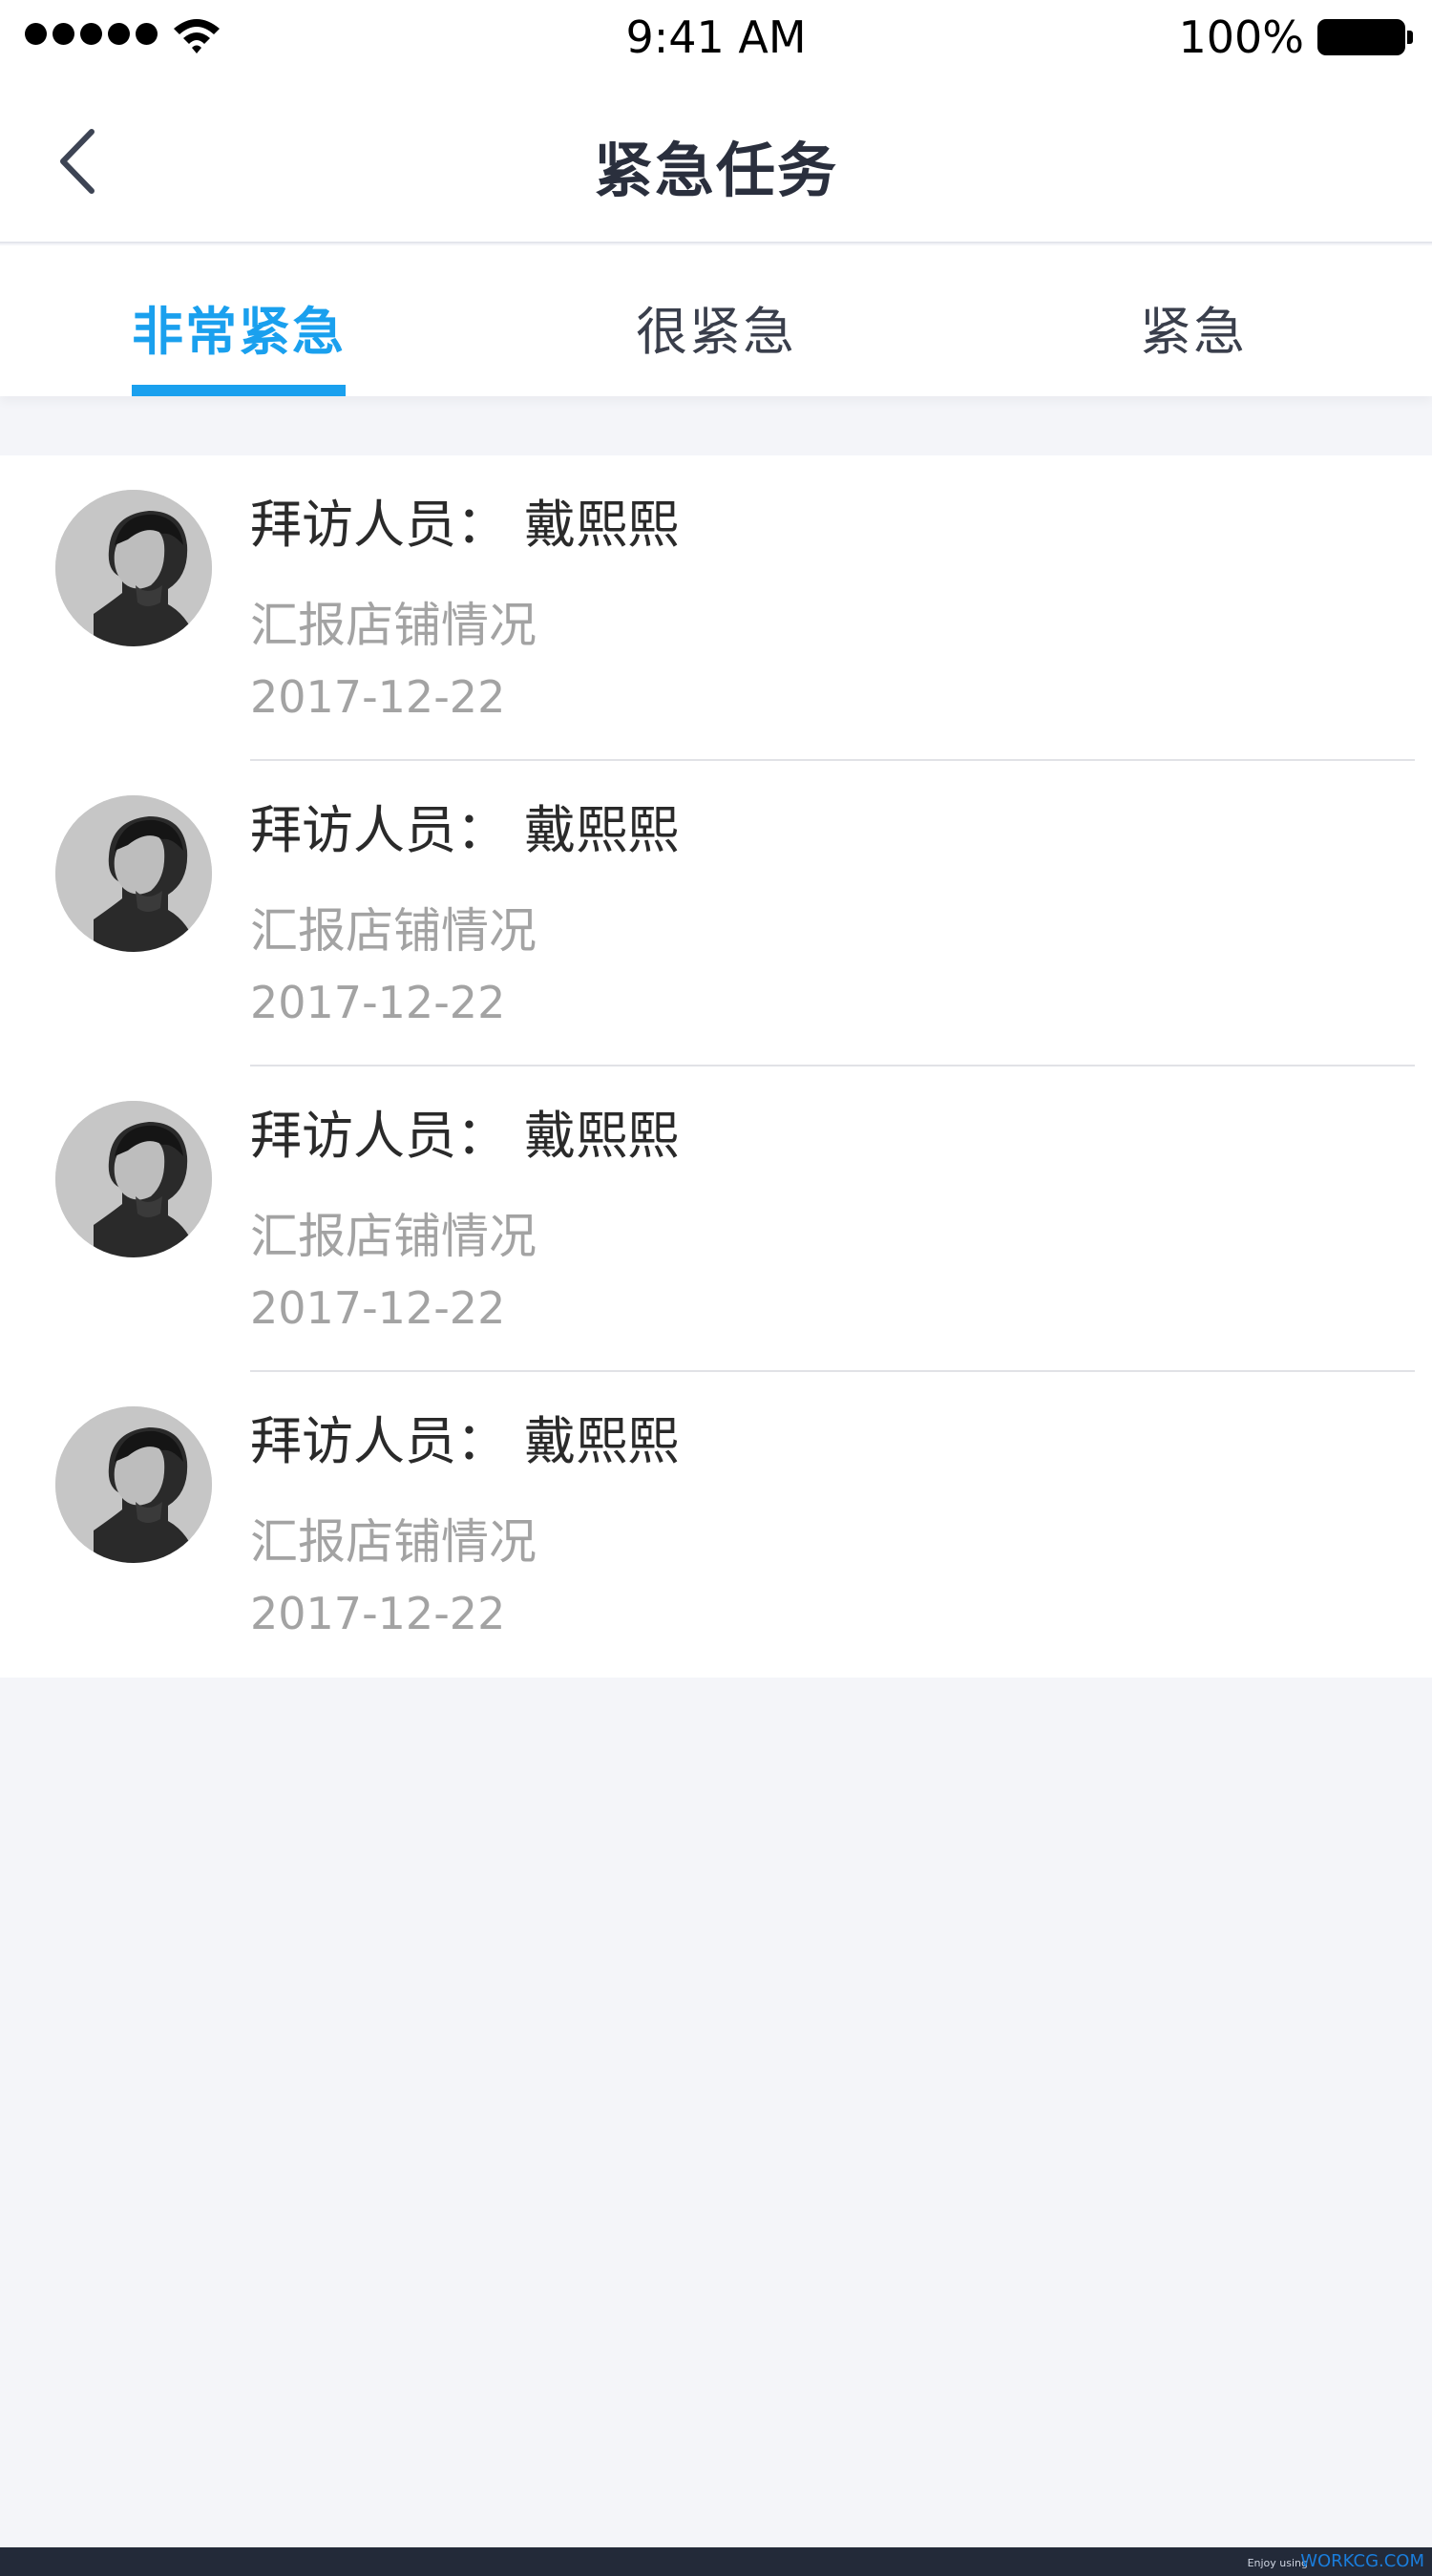 The width and height of the screenshot is (1432, 2576). What do you see at coordinates (716, 2561) in the screenshot?
I see `bottom-strip: Enjoy using WORKCG.COM` at bounding box center [716, 2561].